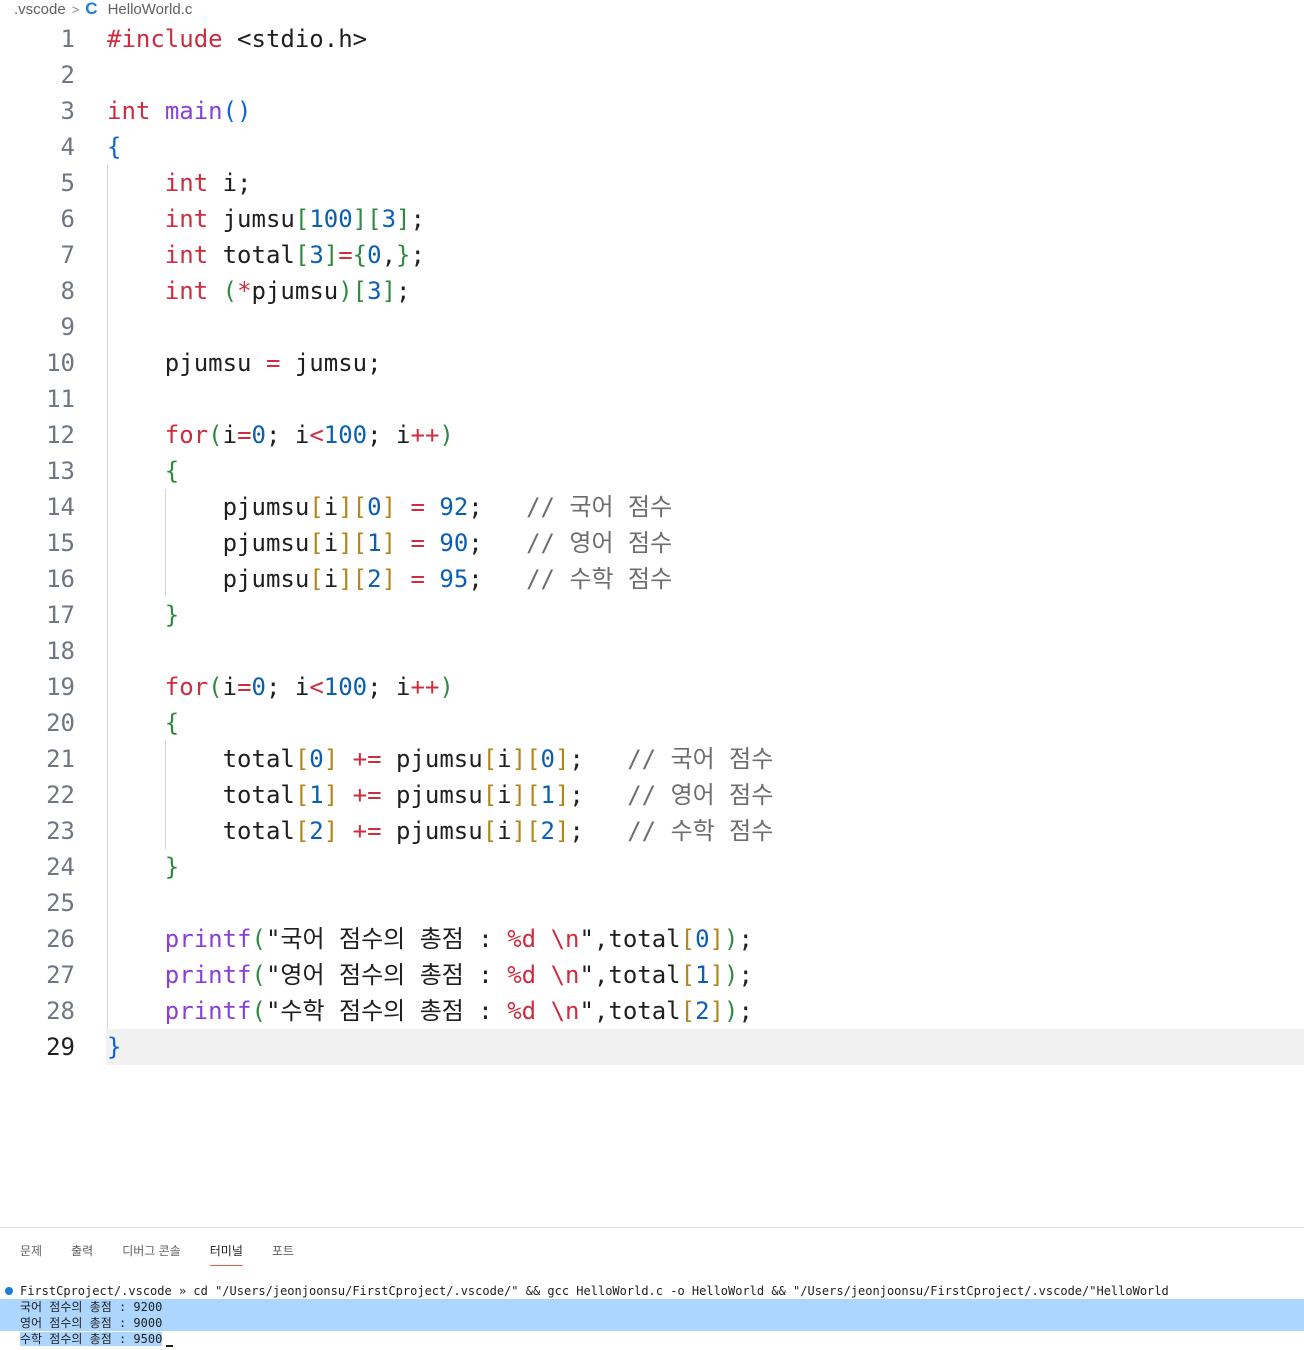 The image size is (1304, 1350). What do you see at coordinates (60, 507) in the screenshot?
I see `line-number: 14` at bounding box center [60, 507].